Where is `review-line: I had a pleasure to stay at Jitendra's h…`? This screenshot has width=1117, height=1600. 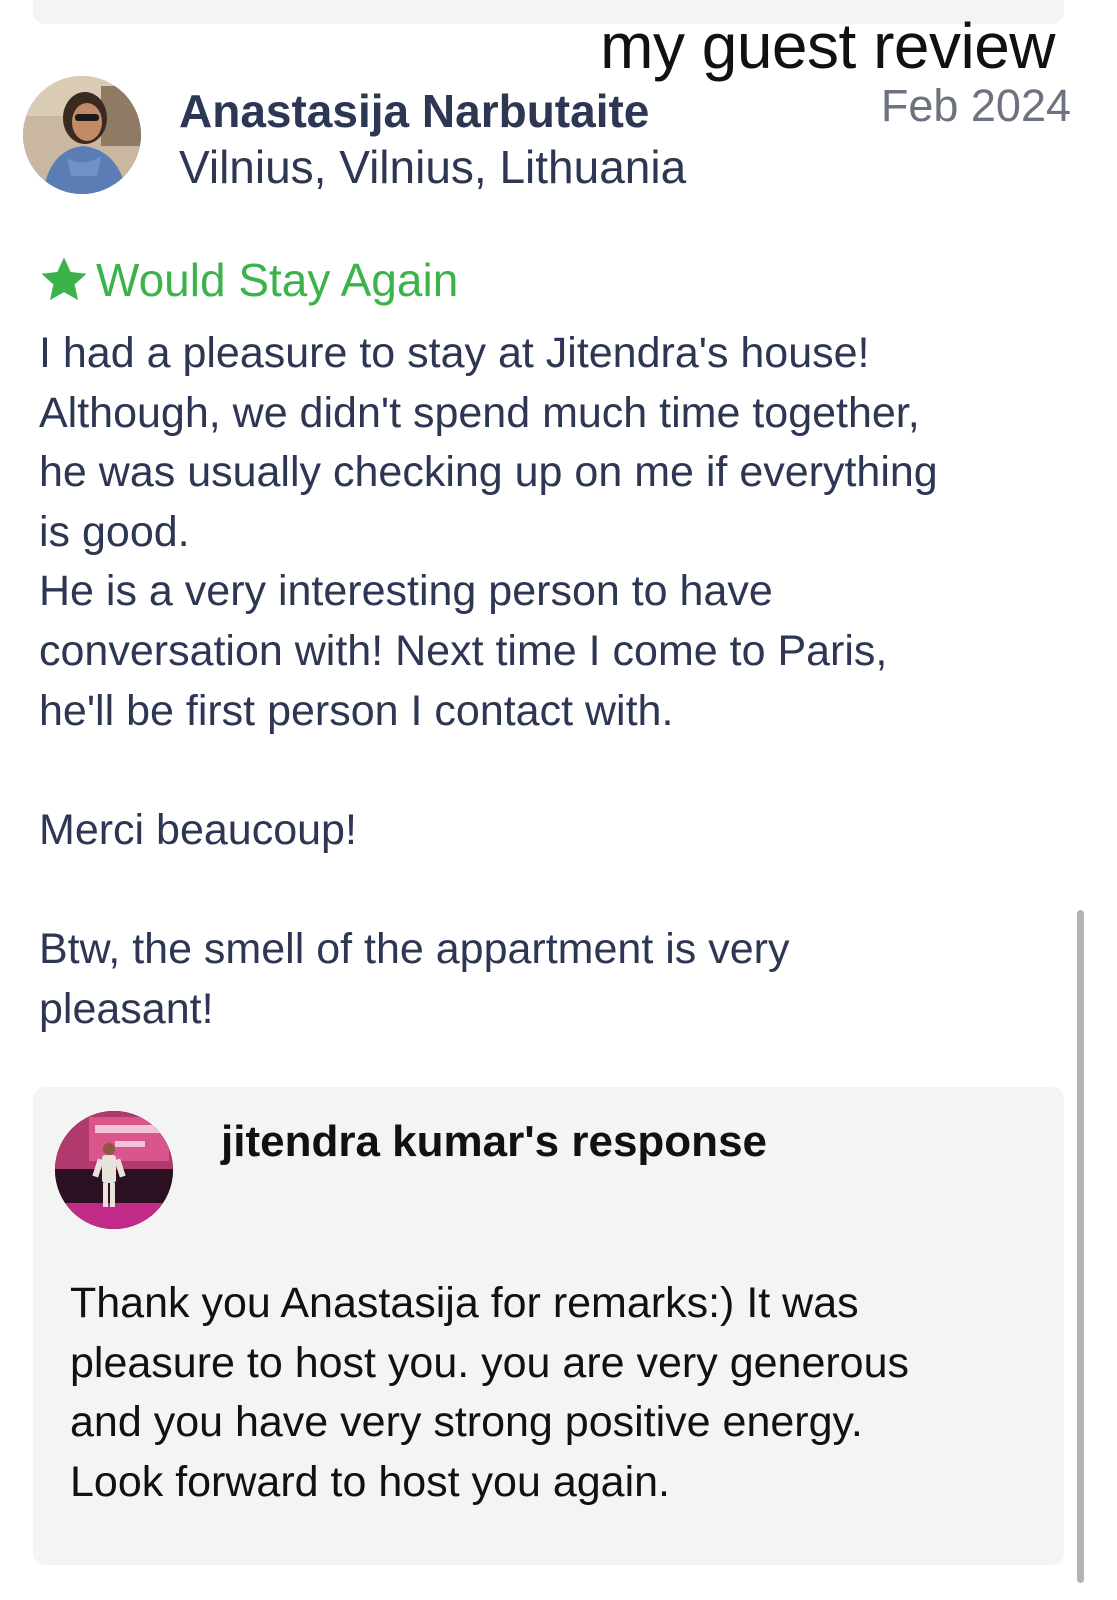
review-line: I had a pleasure to stay at Jitendra's h… is located at coordinates (454, 353).